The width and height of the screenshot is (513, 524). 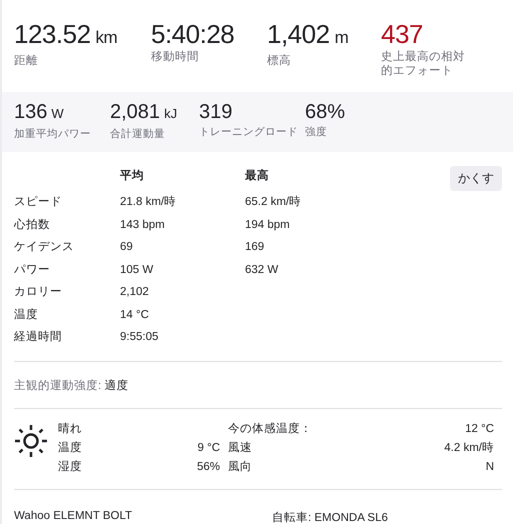 I want to click on weather-value: N, so click(x=489, y=467).